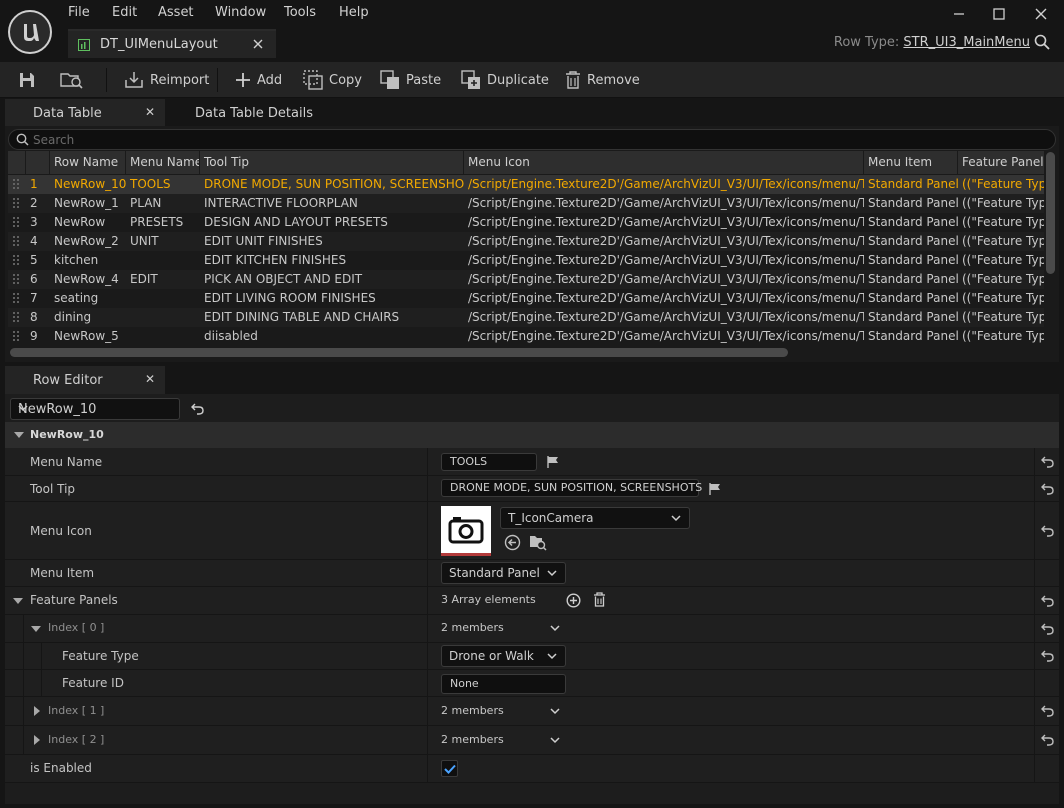  What do you see at coordinates (30, 32) in the screenshot?
I see `unreal-logo-icon` at bounding box center [30, 32].